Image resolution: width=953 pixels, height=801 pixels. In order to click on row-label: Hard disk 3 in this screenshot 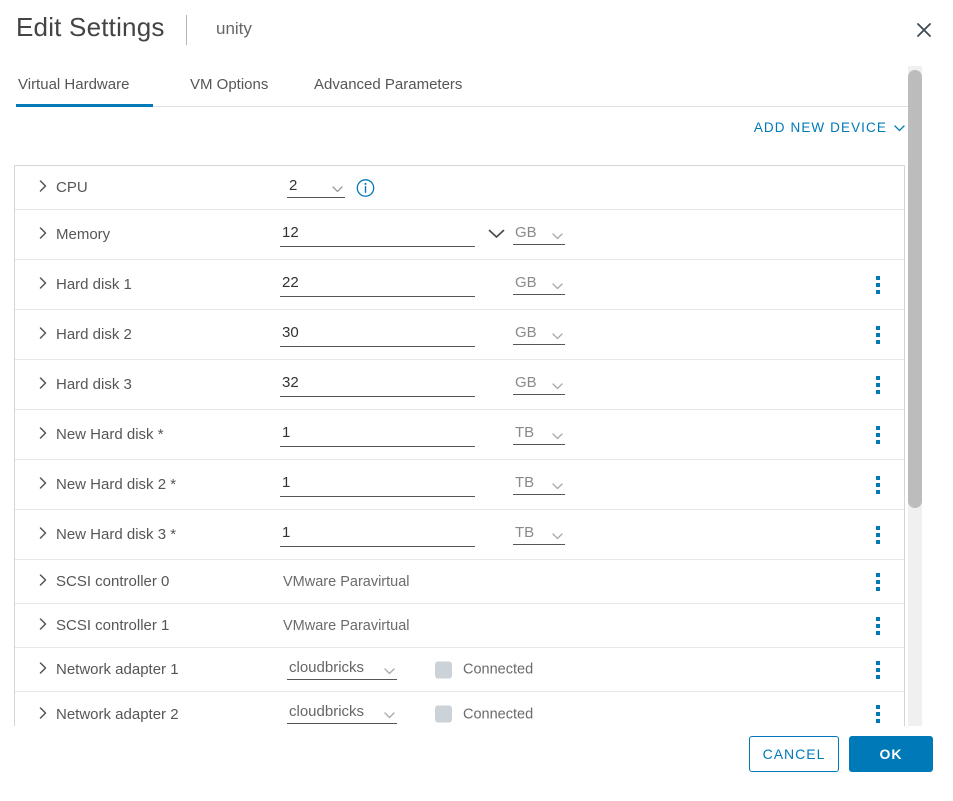, I will do `click(85, 384)`.